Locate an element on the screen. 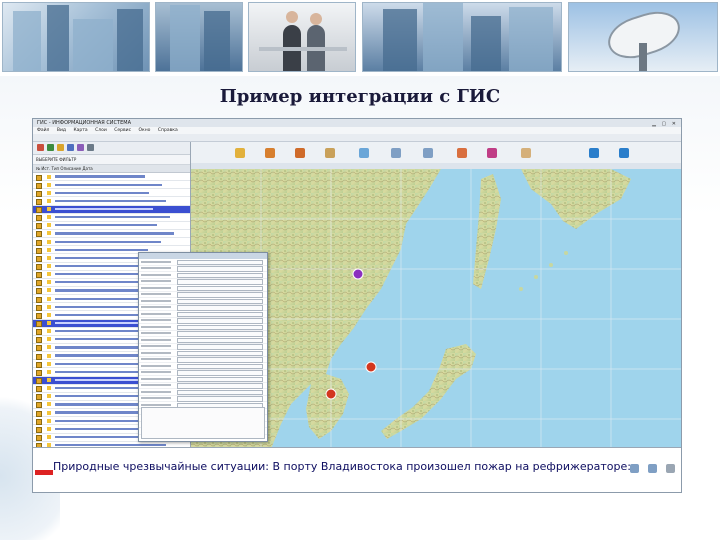  events-table-header: № Ист. Тип Описание Дата is located at coordinates (111, 169).